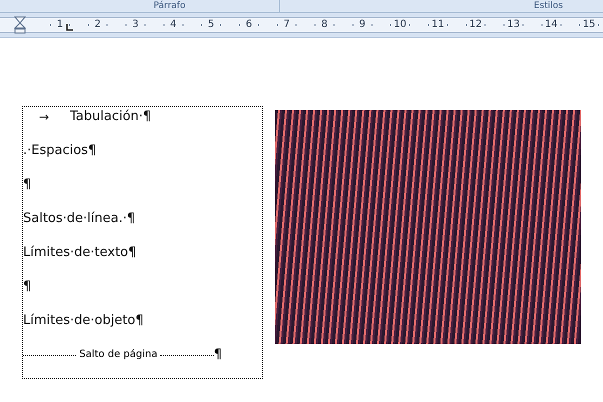 The width and height of the screenshot is (603, 402). Describe the element at coordinates (83, 321) in the screenshot. I see `paragraph-text: Límites·de·objeto¶` at that location.